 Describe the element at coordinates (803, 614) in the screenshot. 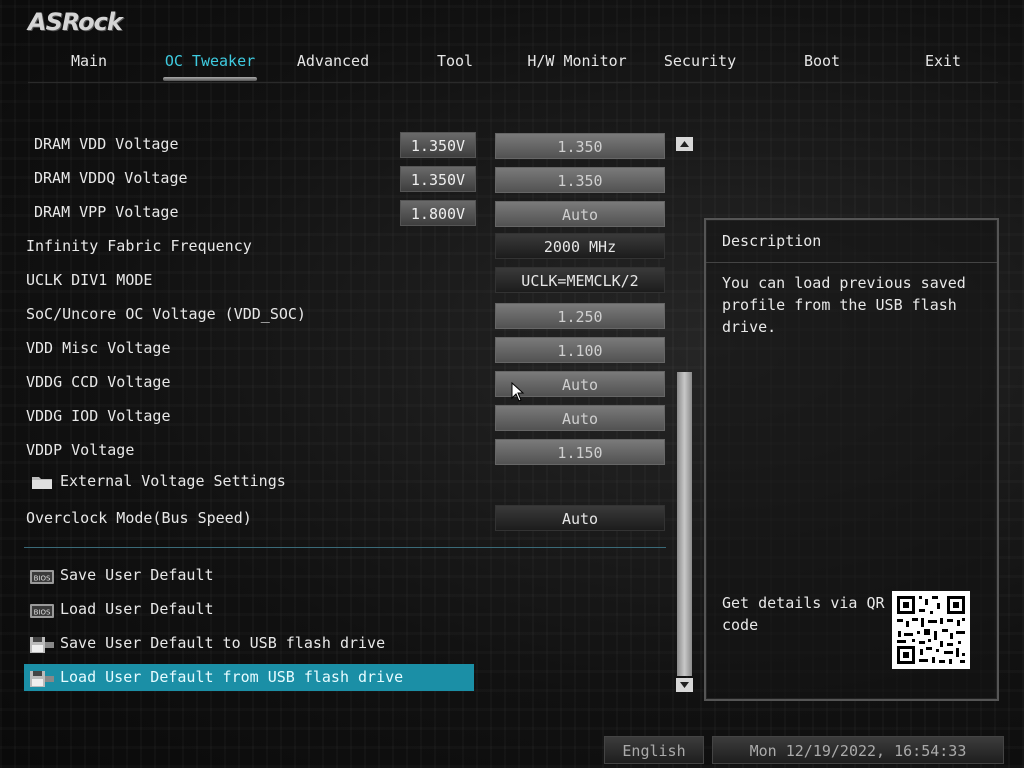

I see `qr-caption: Get details via QR code` at that location.